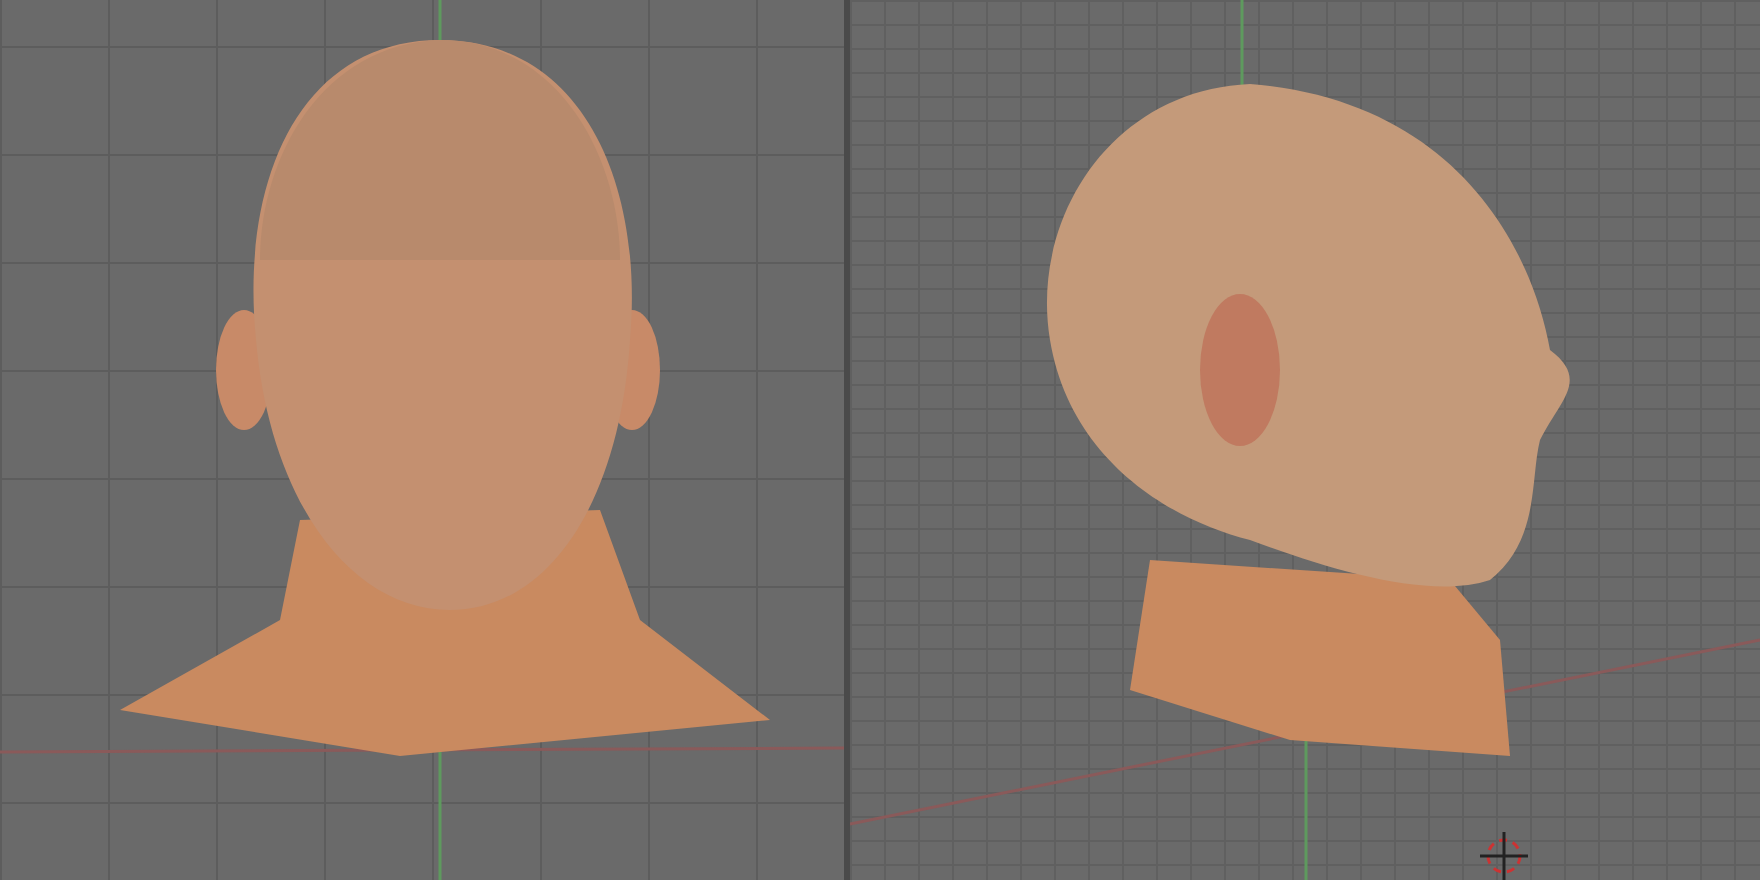 This screenshot has width=1760, height=880. Describe the element at coordinates (1504, 856) in the screenshot. I see `crosshair-icon` at that location.